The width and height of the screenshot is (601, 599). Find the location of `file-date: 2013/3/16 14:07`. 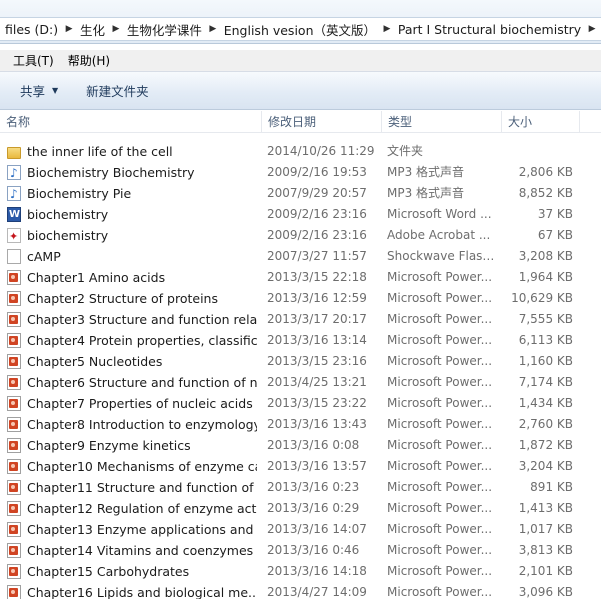

file-date: 2013/3/16 14:07 is located at coordinates (317, 529).